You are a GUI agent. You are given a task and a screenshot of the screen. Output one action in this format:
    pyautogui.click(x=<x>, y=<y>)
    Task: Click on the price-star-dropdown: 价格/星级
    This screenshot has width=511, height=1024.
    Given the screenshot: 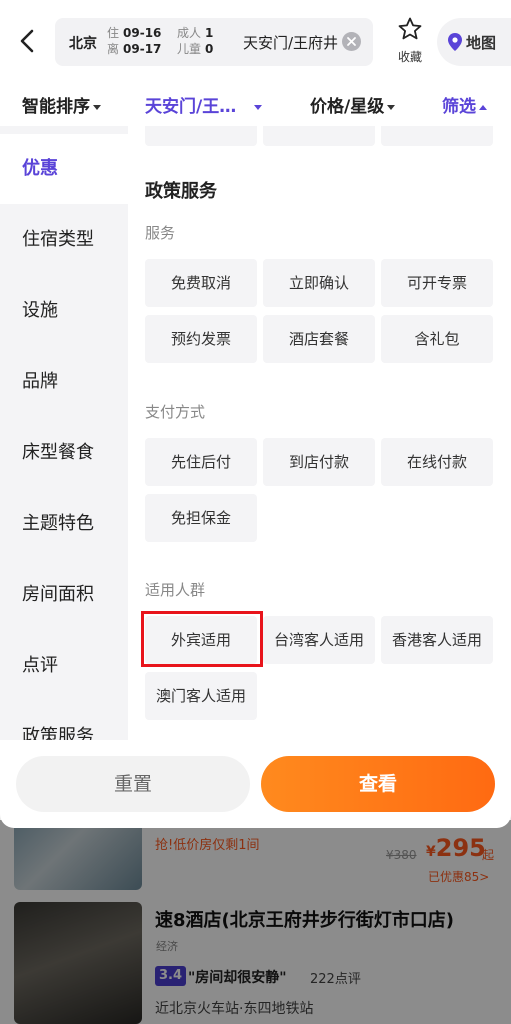 What is the action you would take?
    pyautogui.click(x=353, y=104)
    